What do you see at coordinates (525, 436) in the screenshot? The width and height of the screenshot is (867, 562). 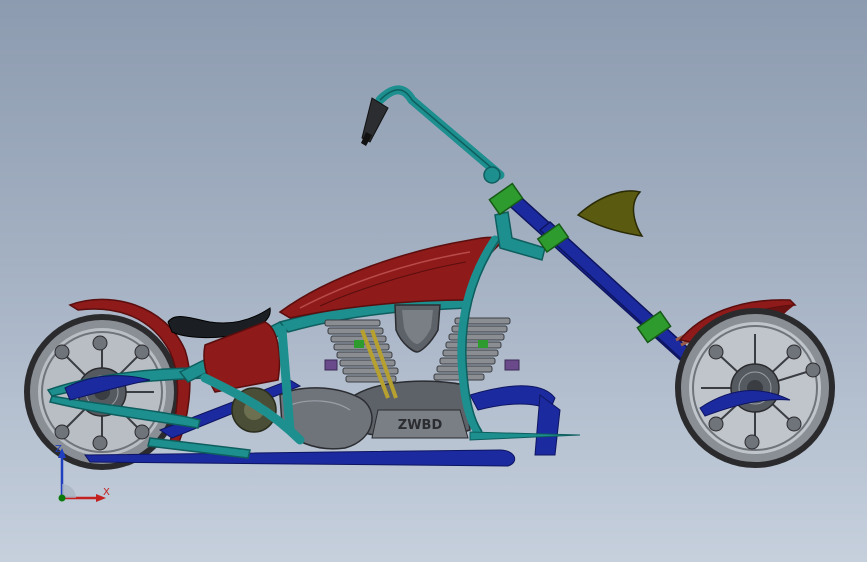 I see `frame-tail-spike` at bounding box center [525, 436].